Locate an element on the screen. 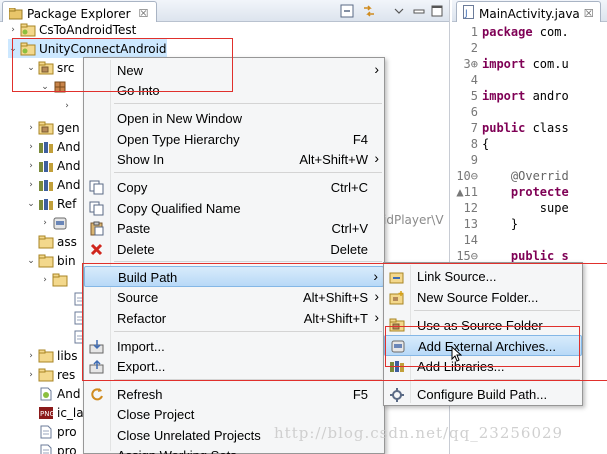  menu-item-label: Paste is located at coordinates (134, 228).